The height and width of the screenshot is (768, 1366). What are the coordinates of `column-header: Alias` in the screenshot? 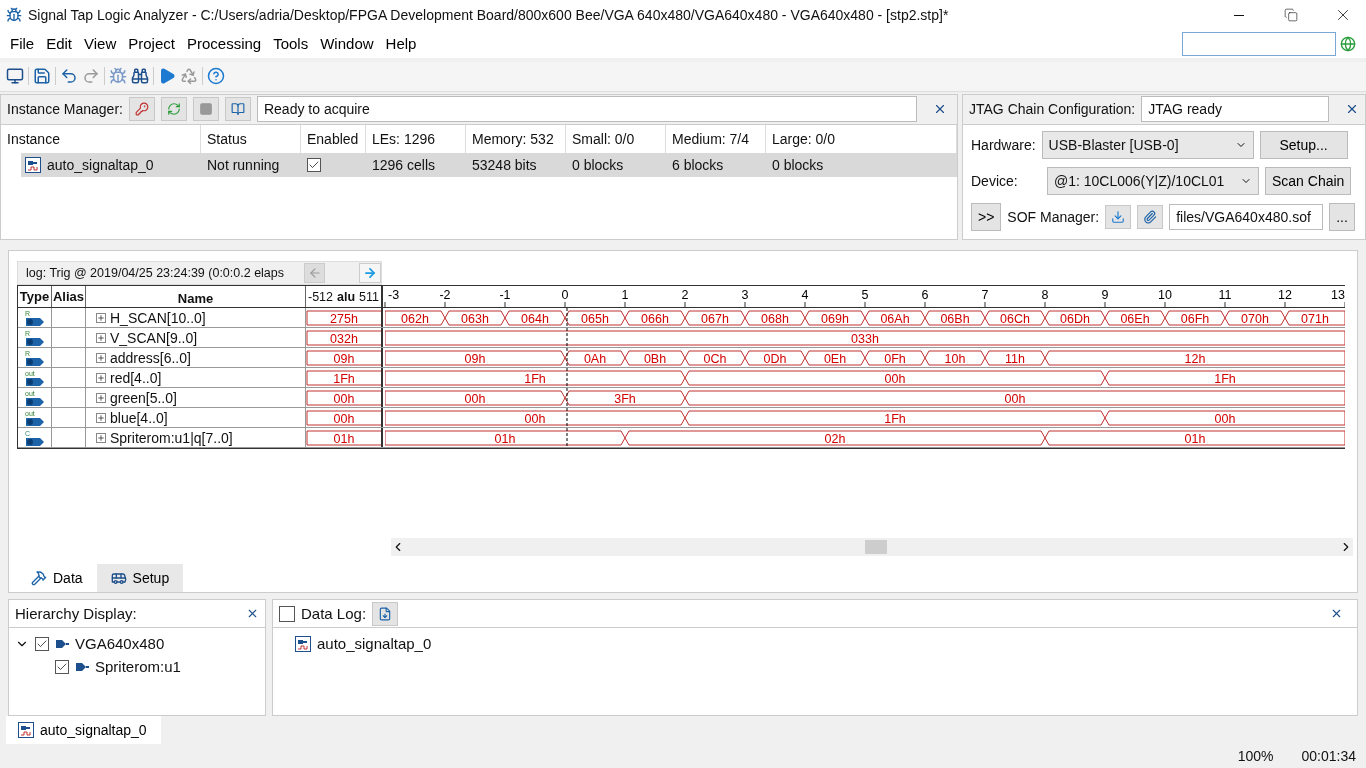 It's located at (69, 297).